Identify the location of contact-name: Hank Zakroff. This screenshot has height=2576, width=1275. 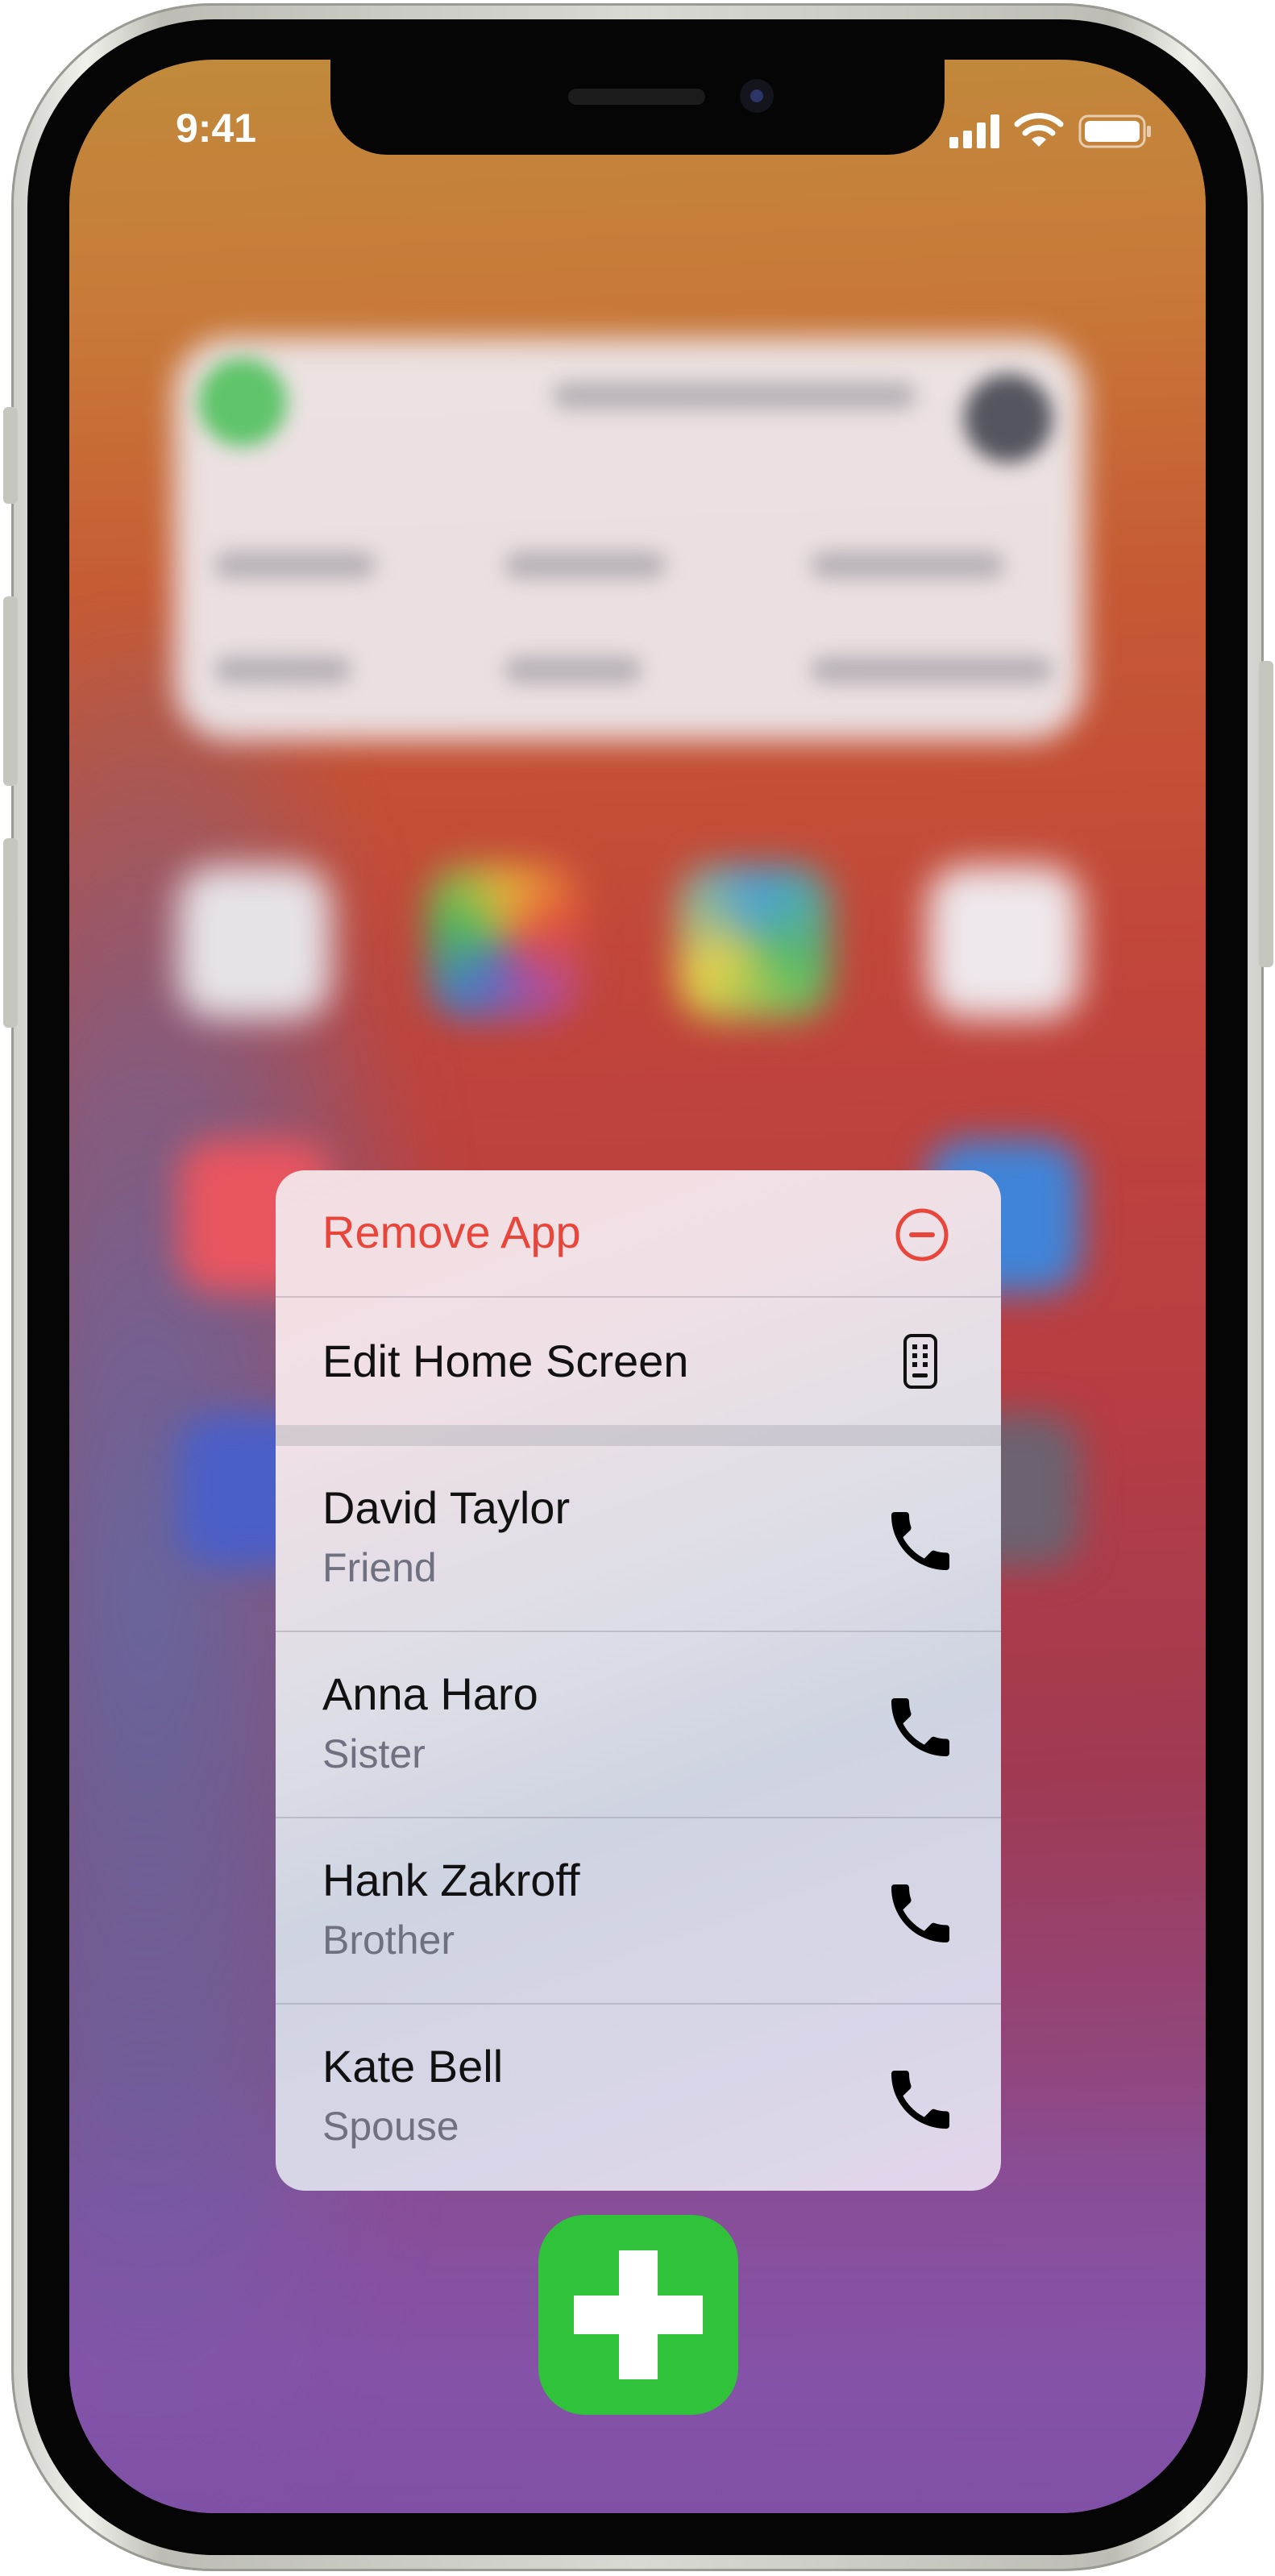
(451, 1880).